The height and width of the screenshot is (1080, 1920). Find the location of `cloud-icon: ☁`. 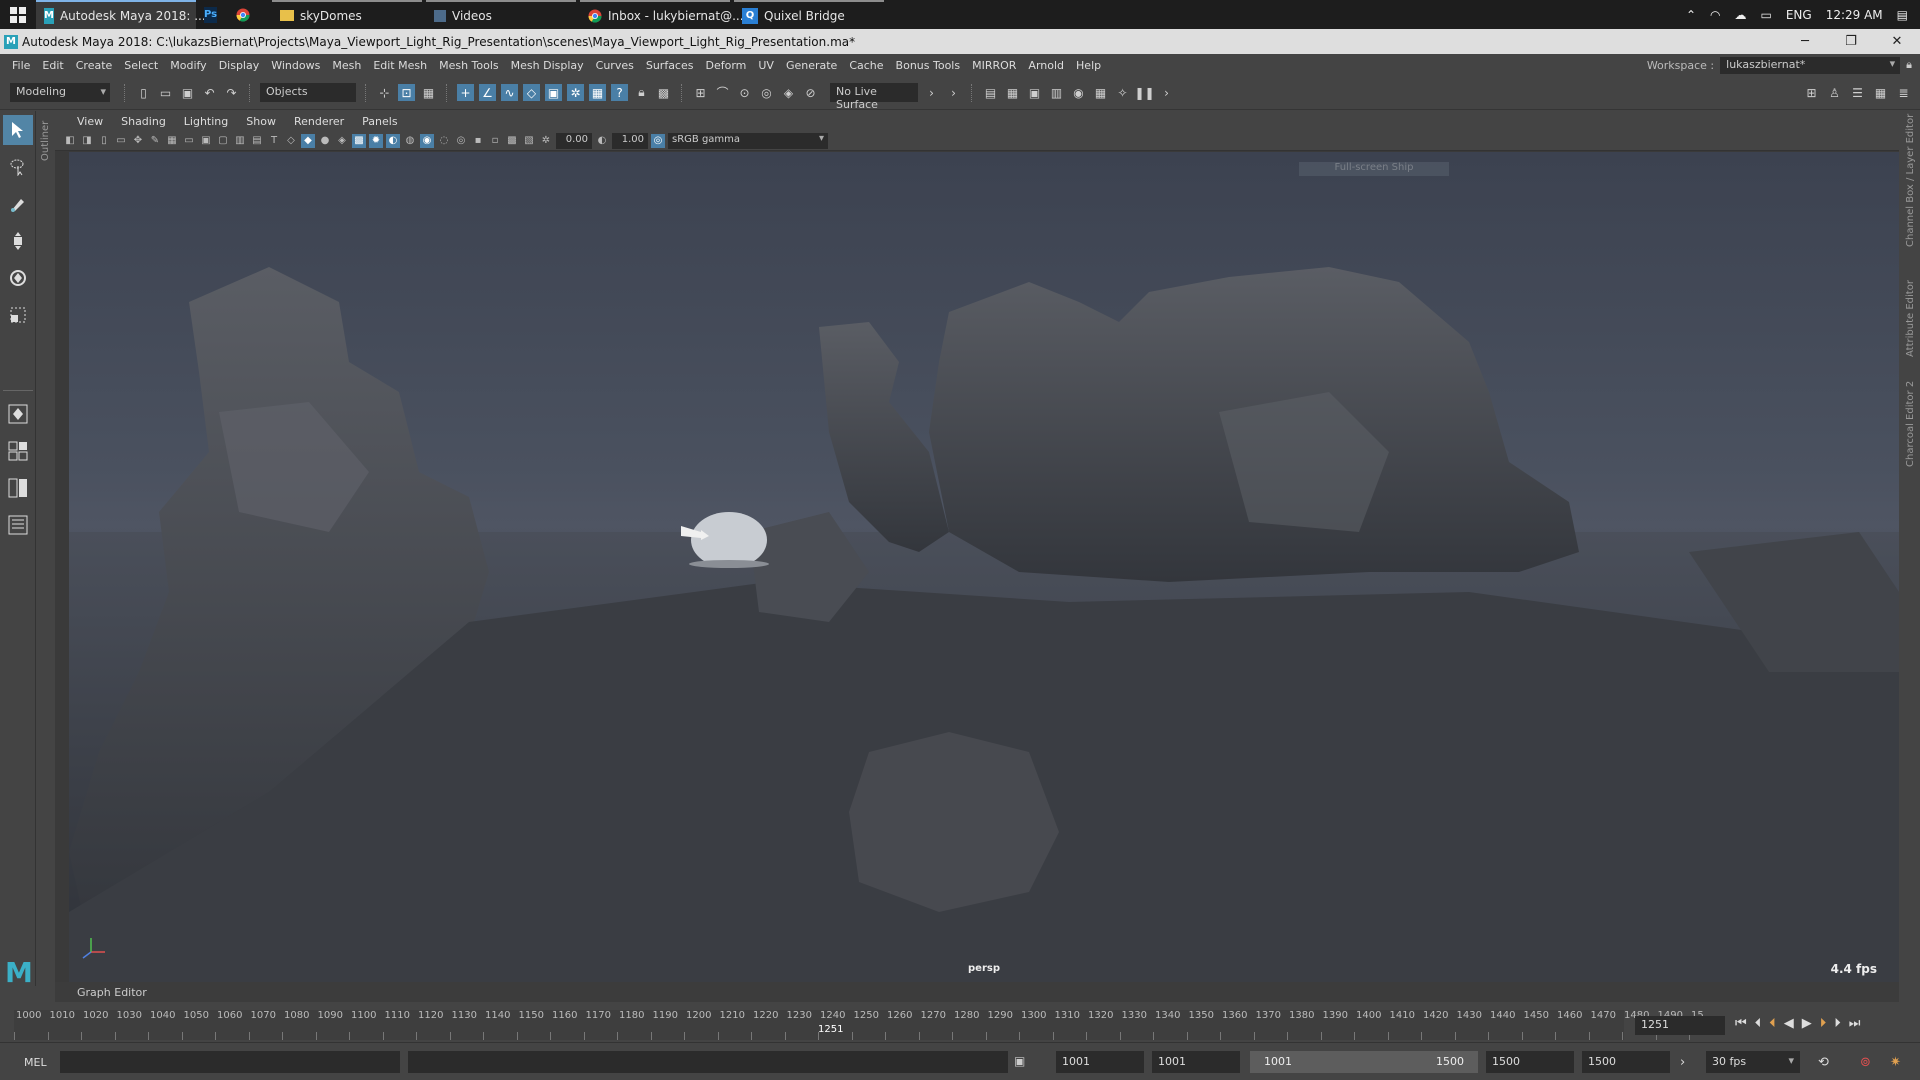

cloud-icon: ☁ is located at coordinates (1740, 15).